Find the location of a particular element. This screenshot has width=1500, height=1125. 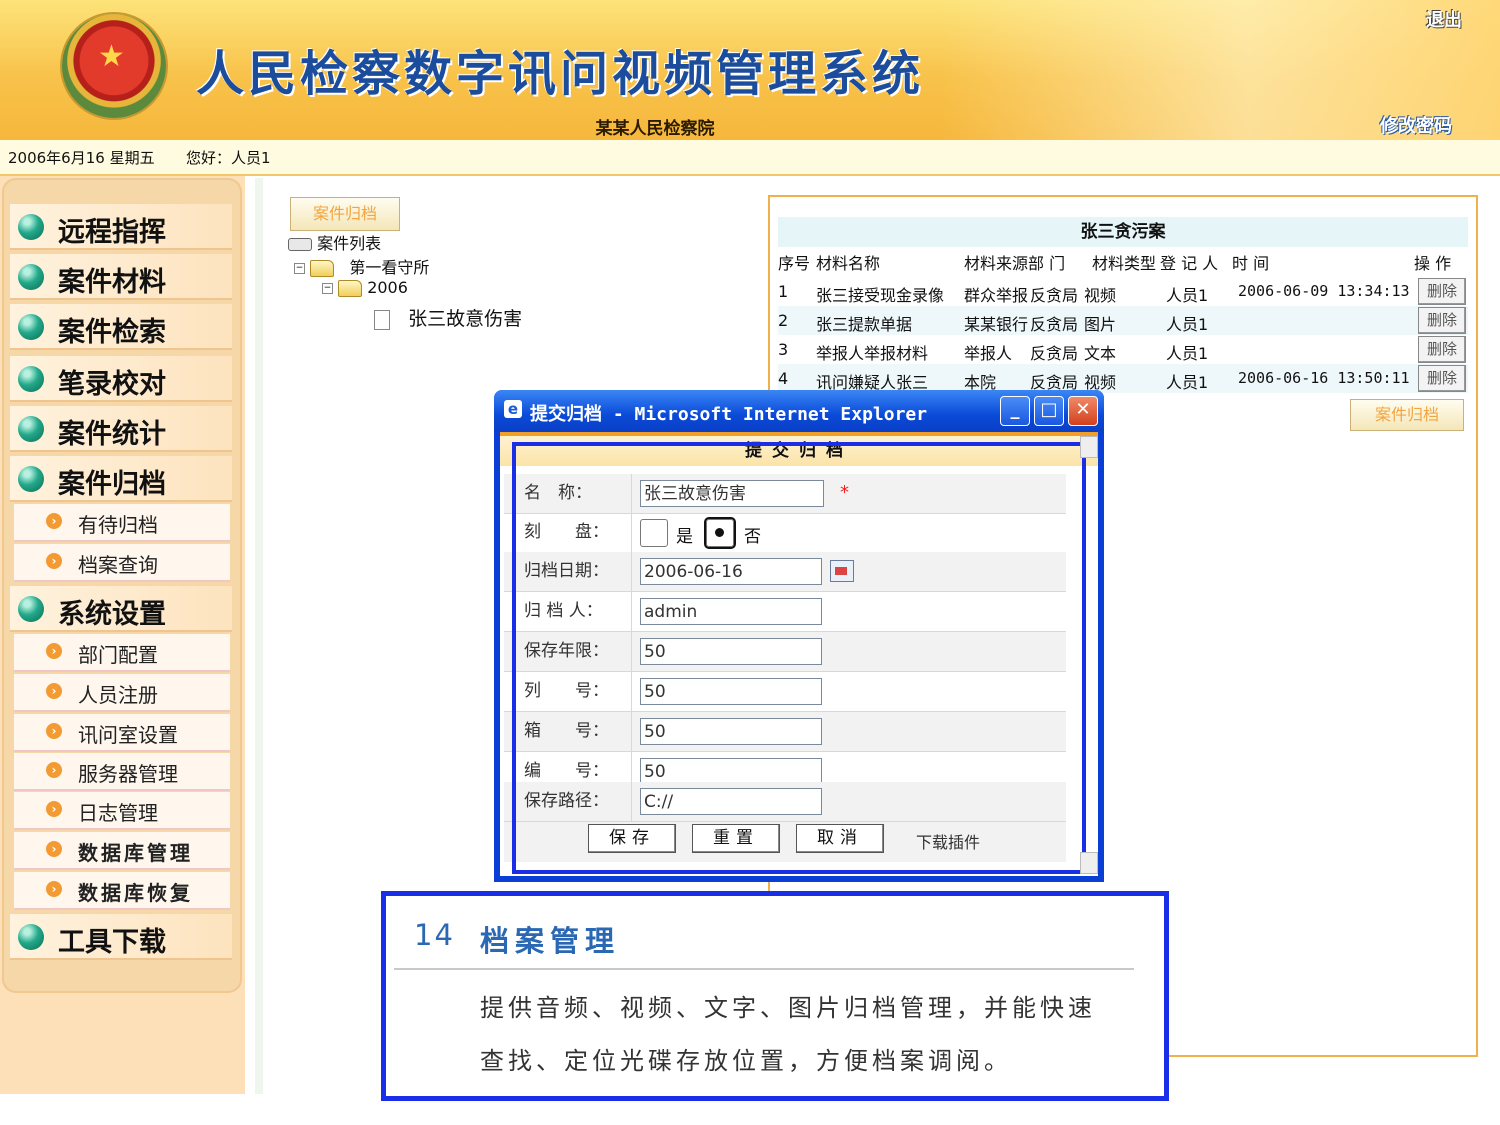

content-divider is located at coordinates (259, 636).